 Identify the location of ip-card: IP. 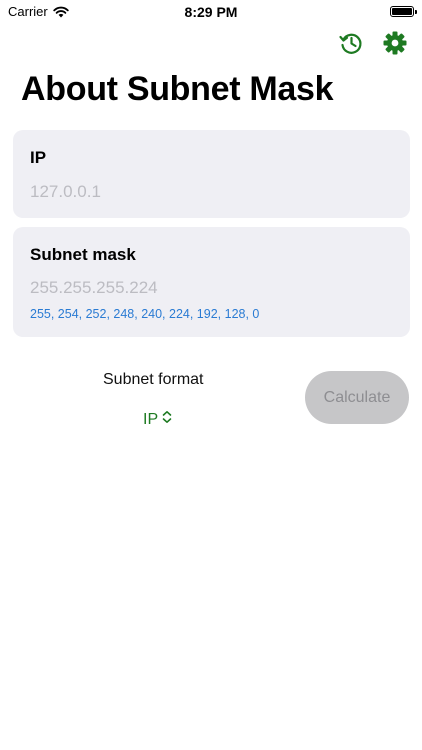
(211, 174).